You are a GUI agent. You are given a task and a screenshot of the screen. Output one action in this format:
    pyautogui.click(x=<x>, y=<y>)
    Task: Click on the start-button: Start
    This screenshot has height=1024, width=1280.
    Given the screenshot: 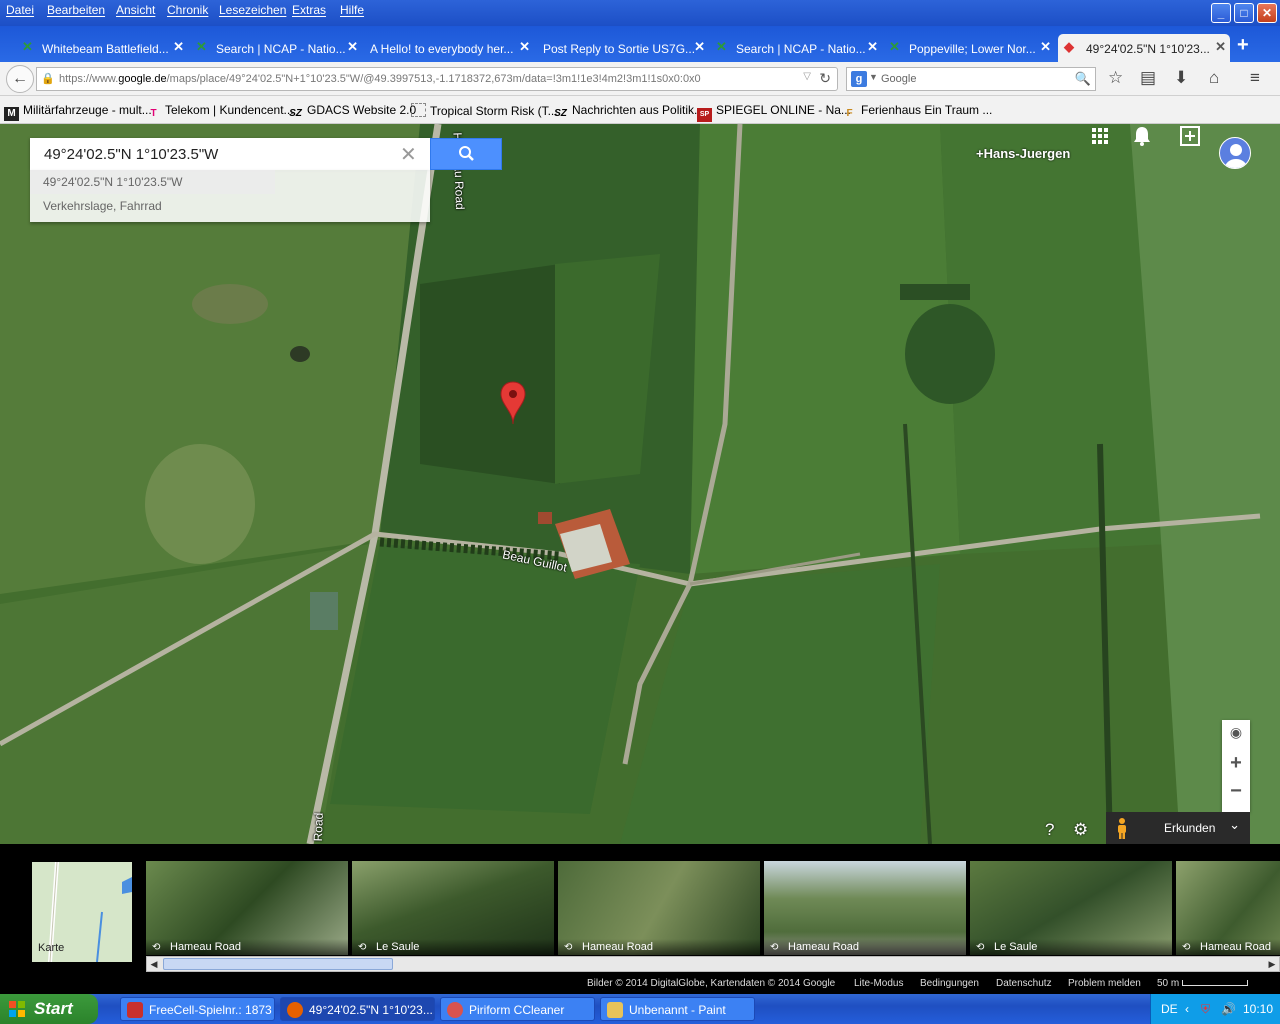 What is the action you would take?
    pyautogui.click(x=49, y=1009)
    